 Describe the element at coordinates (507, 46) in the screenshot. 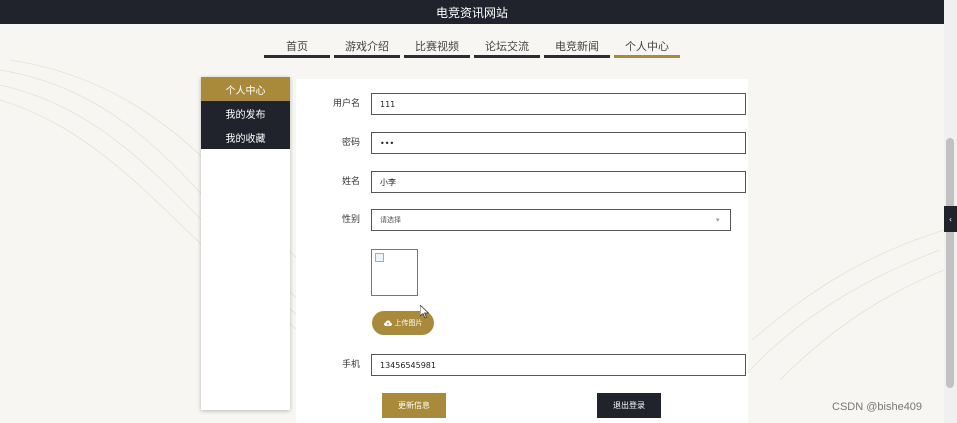

I see `nav-item-forum: 论坛交流` at that location.